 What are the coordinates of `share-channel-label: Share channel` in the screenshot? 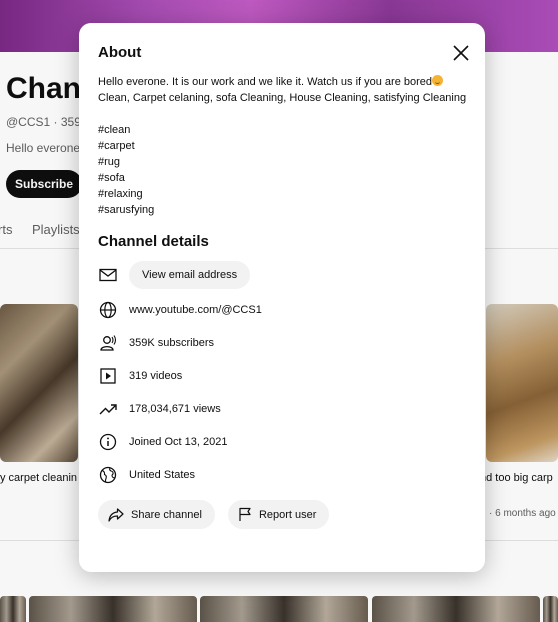 It's located at (166, 514).